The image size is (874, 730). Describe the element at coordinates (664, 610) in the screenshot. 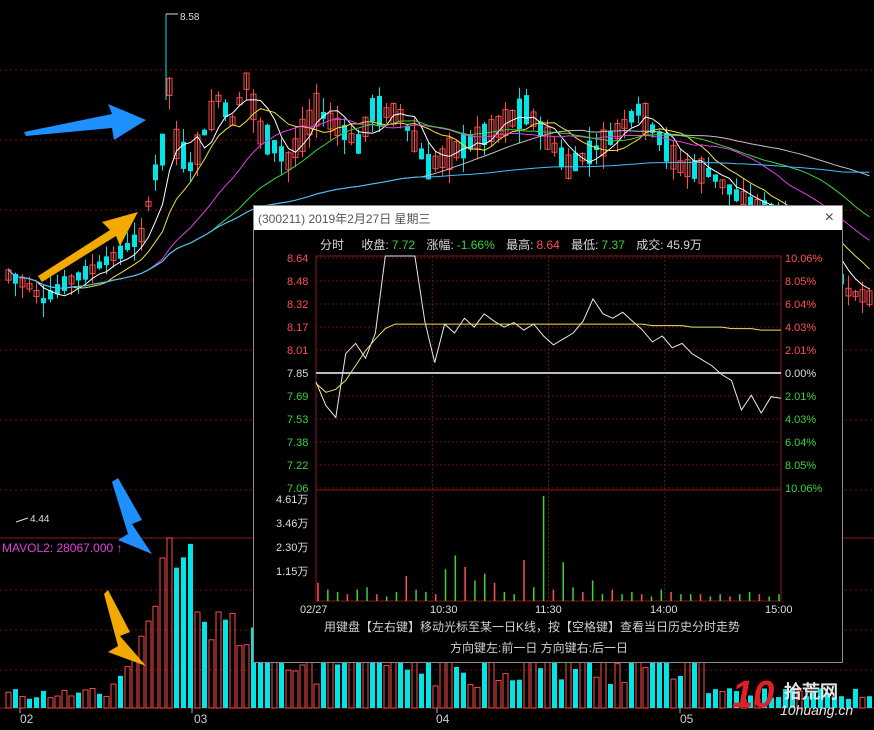

I see `time-axis-label: 14:00` at that location.